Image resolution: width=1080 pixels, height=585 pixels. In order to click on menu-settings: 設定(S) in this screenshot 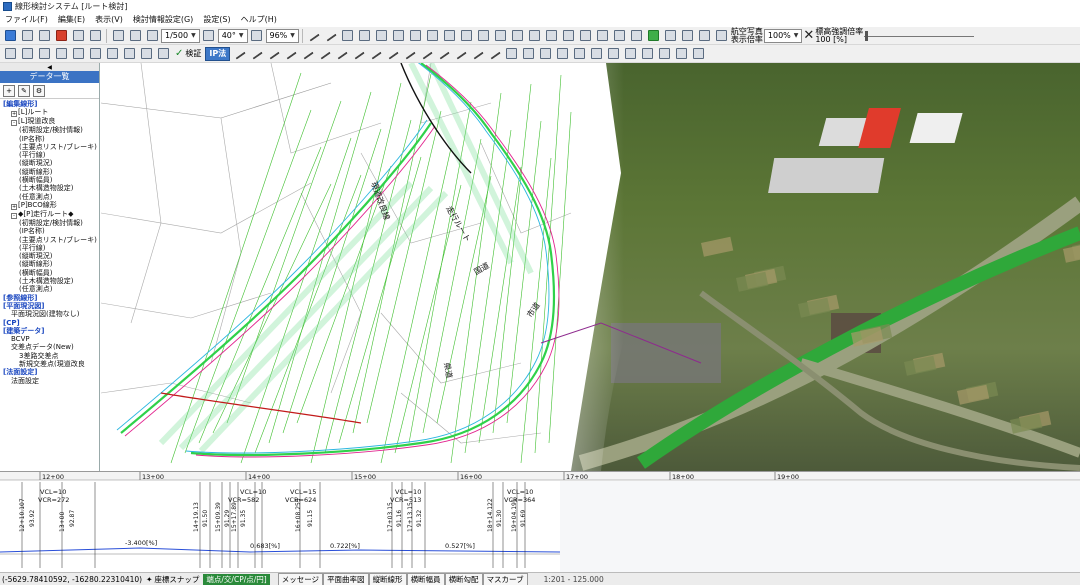, I will do `click(216, 19)`.